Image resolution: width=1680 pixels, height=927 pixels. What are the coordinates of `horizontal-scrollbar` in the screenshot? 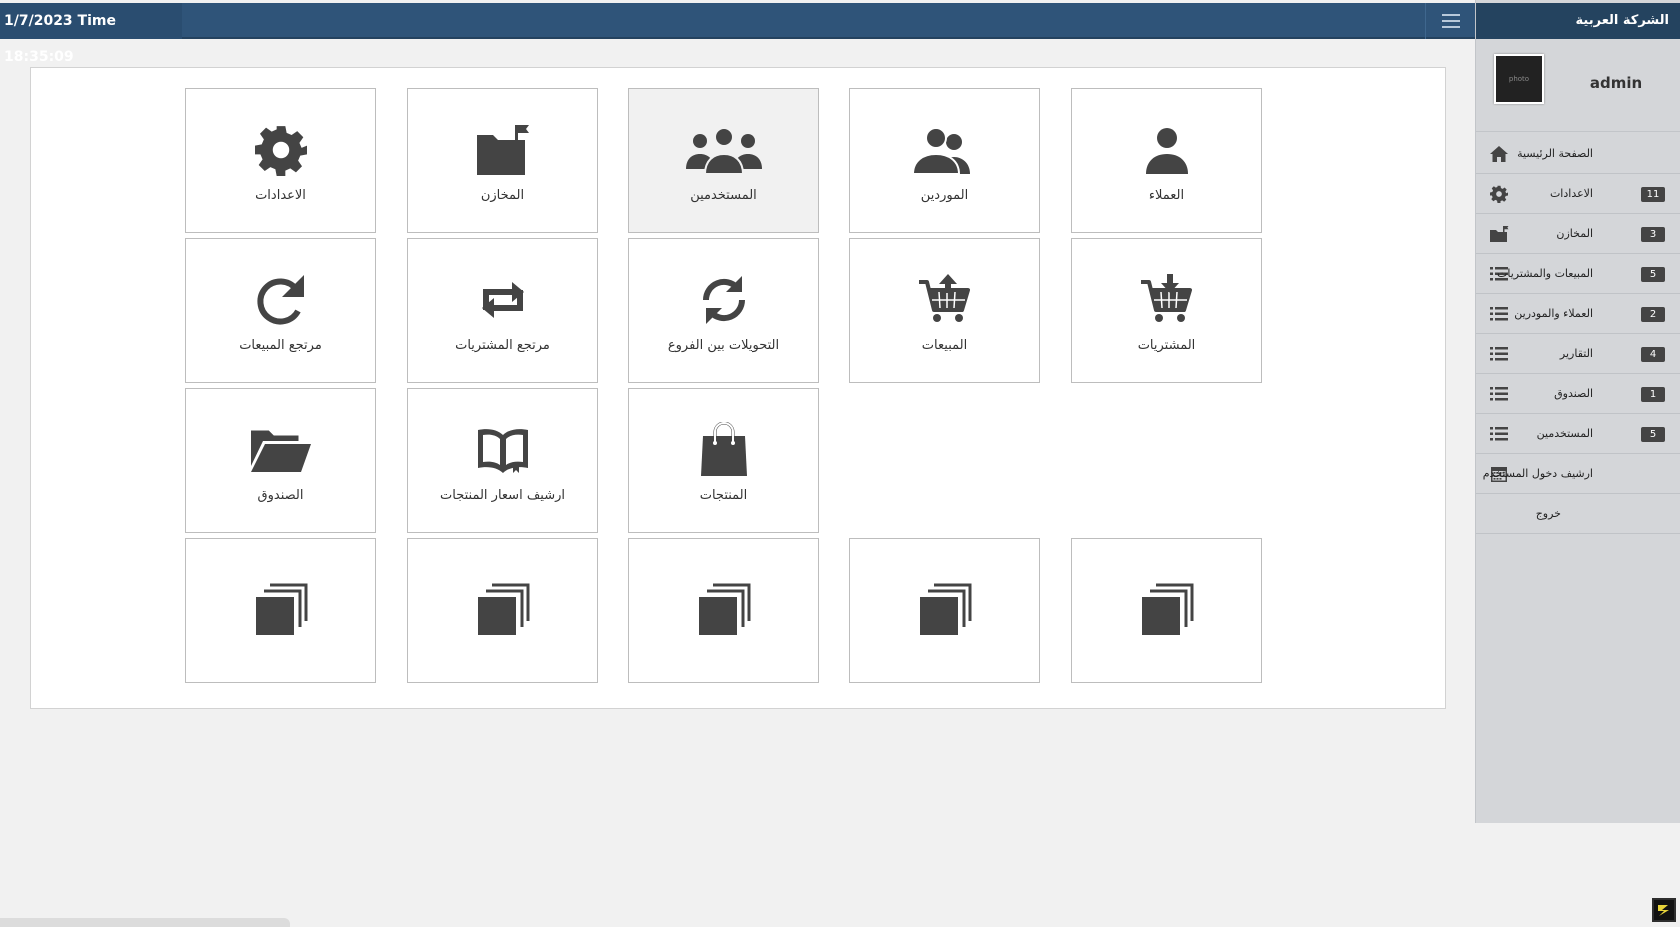 It's located at (145, 922).